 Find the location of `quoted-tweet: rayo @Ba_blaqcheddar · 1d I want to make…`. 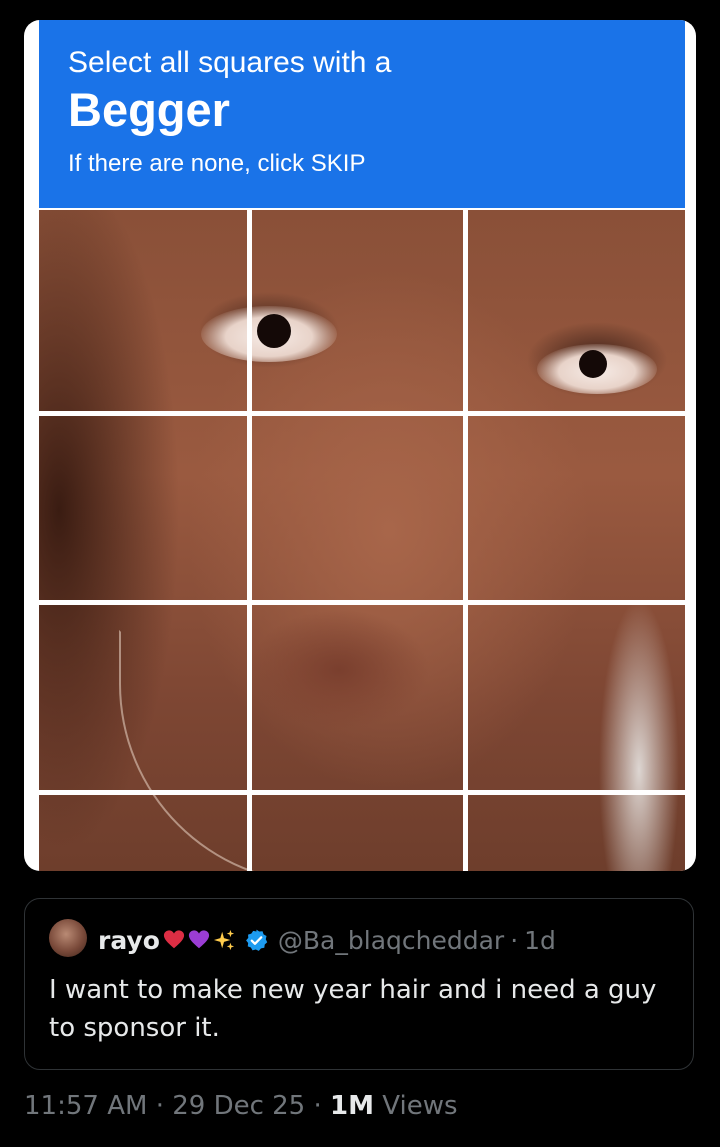

quoted-tweet: rayo @Ba_blaqcheddar · 1d I want to make… is located at coordinates (359, 984).